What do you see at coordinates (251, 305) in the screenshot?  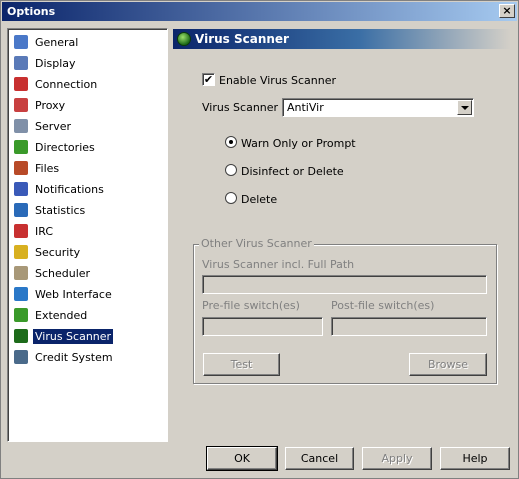 I see `pre-file-switch-label: Pre-file switch(es)` at bounding box center [251, 305].